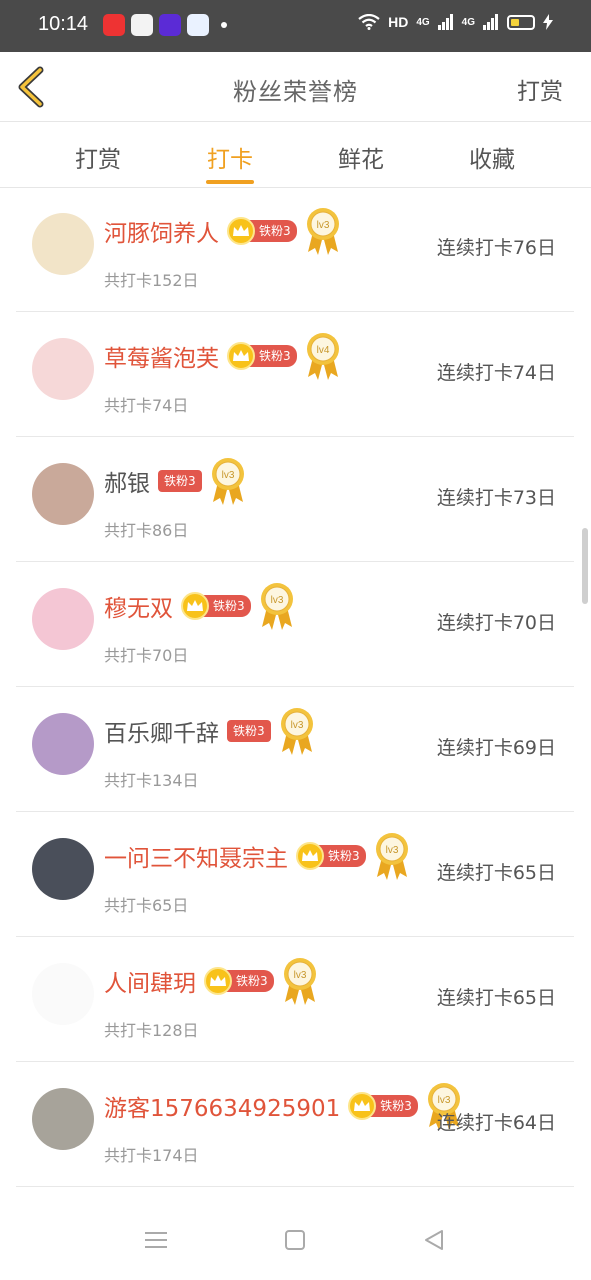  I want to click on list-item: 河豚饲养人 铁粉3 lv3 共打卡152日 连续打卡76日, so click(295, 249).